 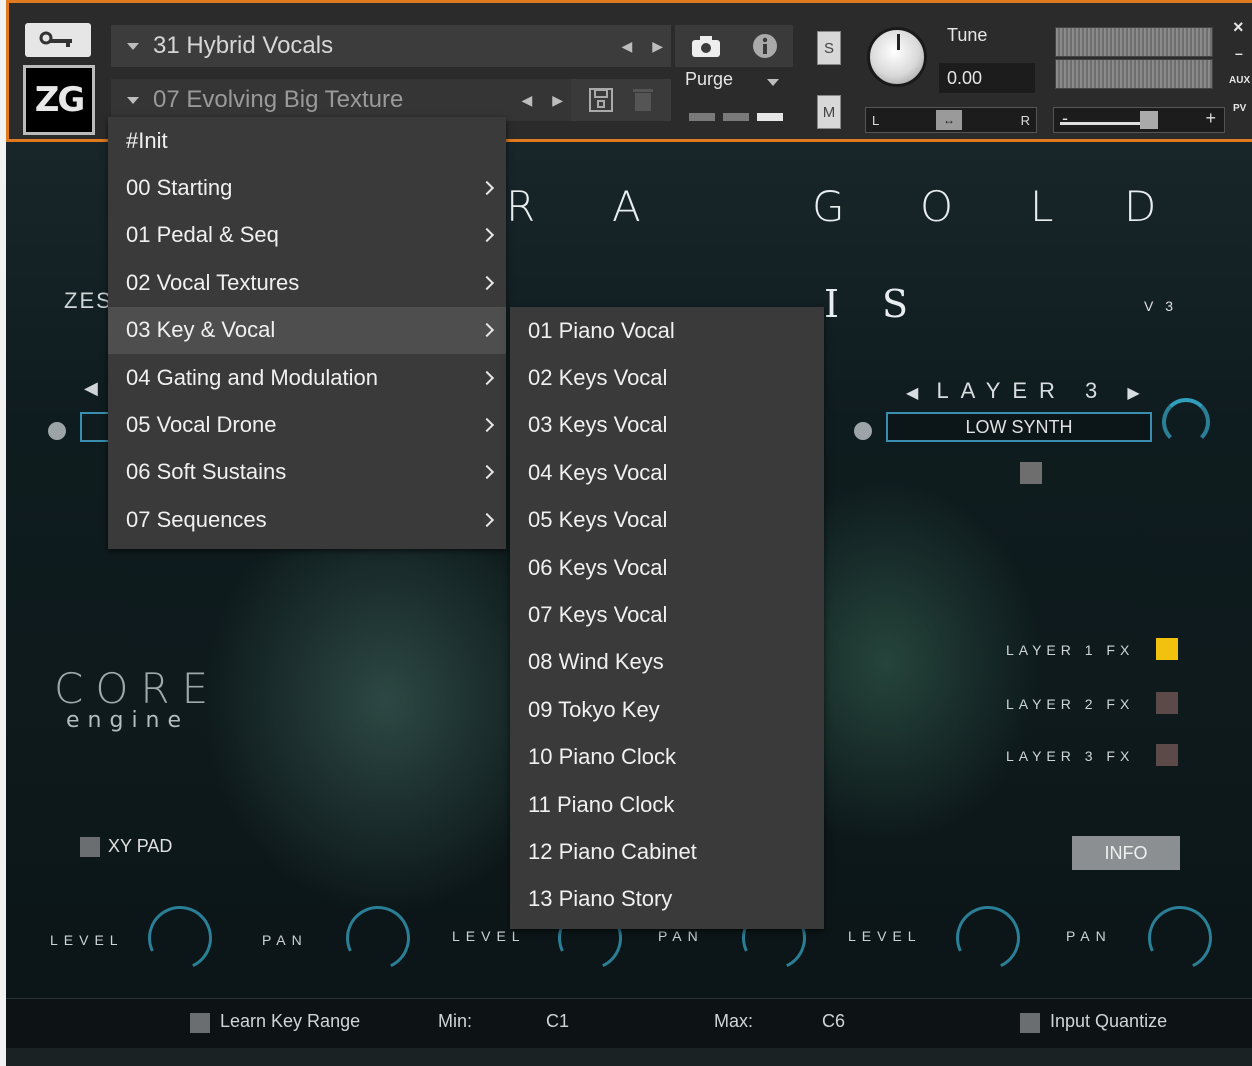 What do you see at coordinates (252, 377) in the screenshot?
I see `menu-item-label: 04 Gating and Modulation` at bounding box center [252, 377].